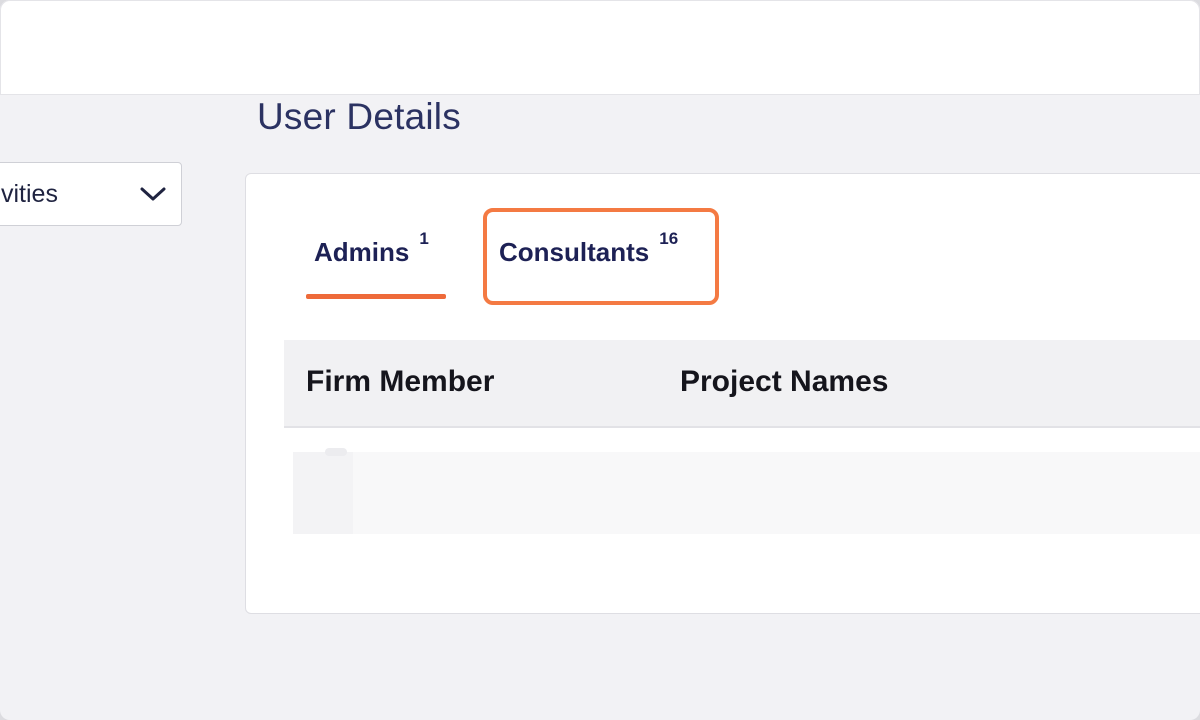 The height and width of the screenshot is (720, 1200). What do you see at coordinates (29, 193) in the screenshot?
I see `filter-select-value: vities` at bounding box center [29, 193].